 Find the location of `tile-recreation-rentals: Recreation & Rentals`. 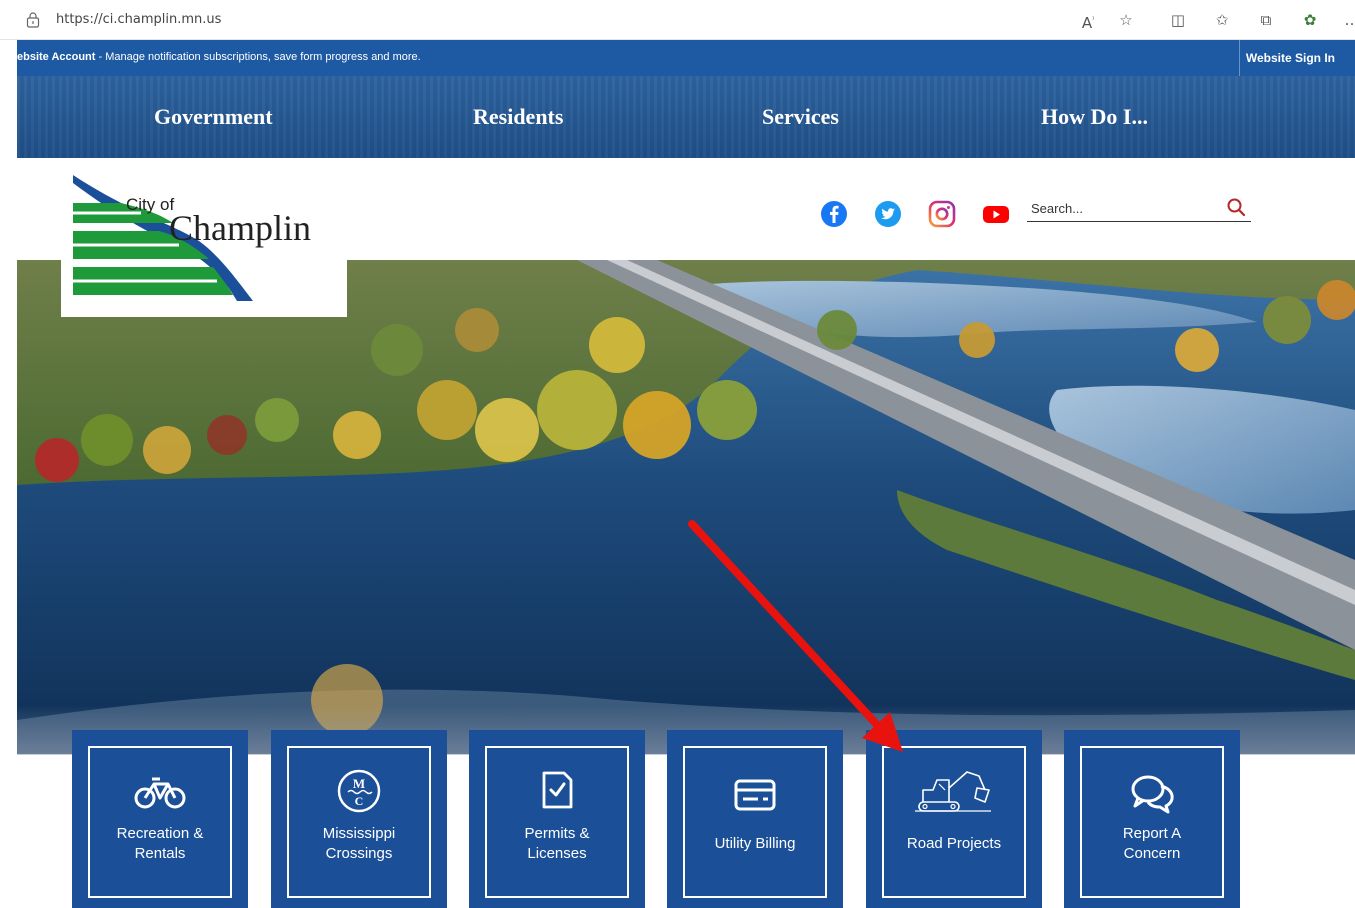

tile-recreation-rentals: Recreation & Rentals is located at coordinates (160, 819).